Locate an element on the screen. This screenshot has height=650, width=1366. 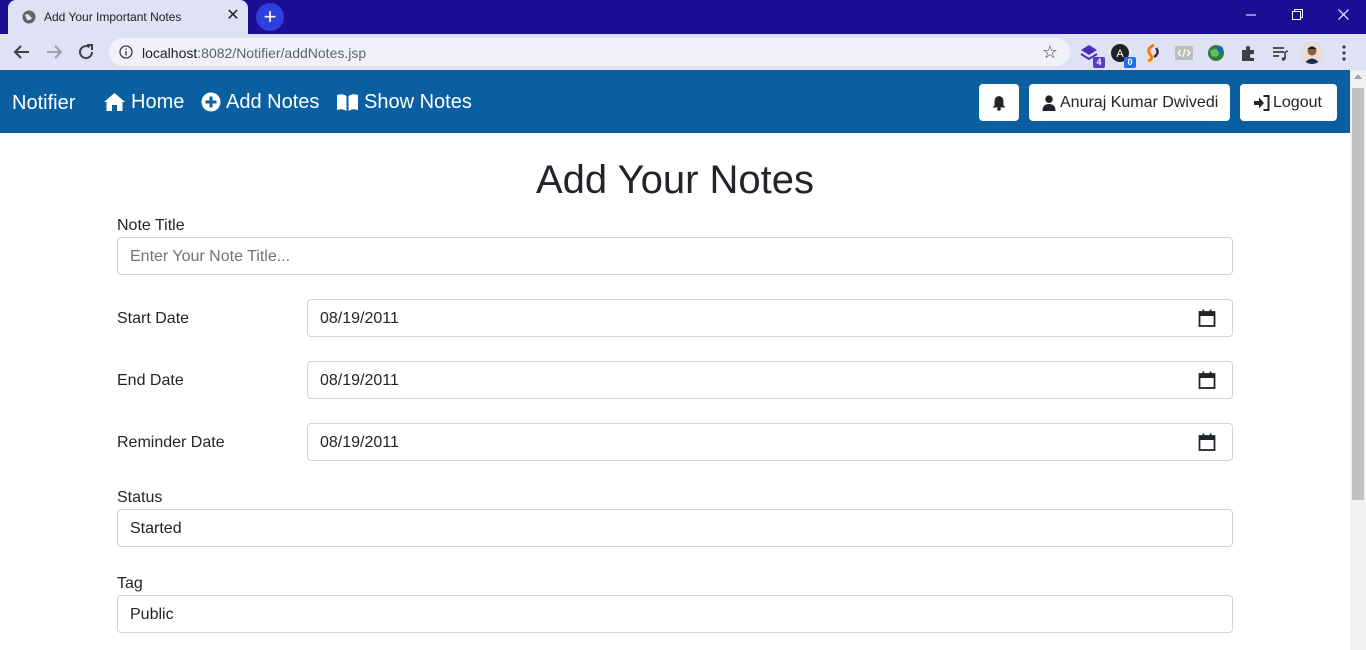
nav-show-notes-label: Show Notes is located at coordinates (418, 102).